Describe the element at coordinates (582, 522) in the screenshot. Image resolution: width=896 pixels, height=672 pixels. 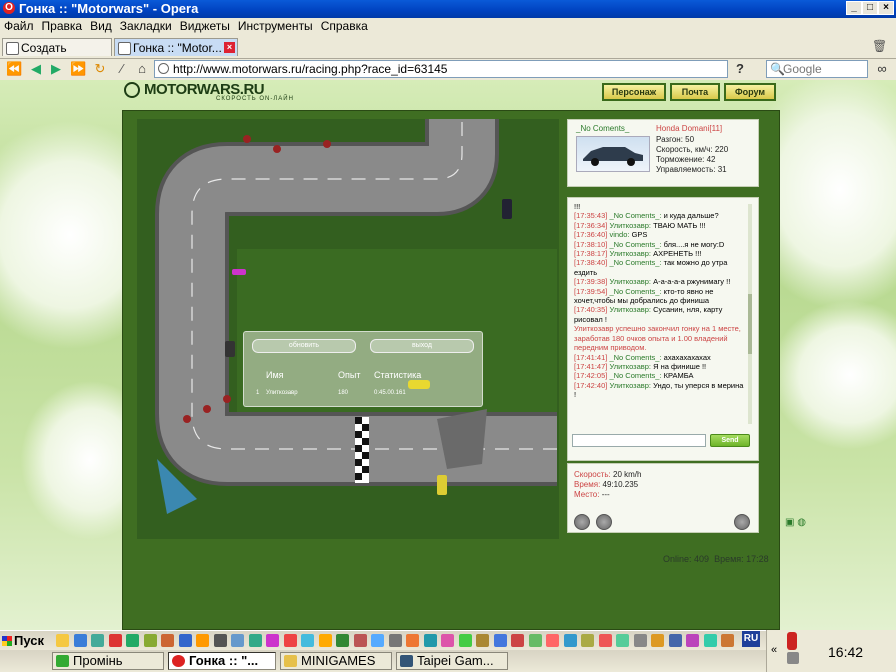
I see `nitro-icon` at that location.